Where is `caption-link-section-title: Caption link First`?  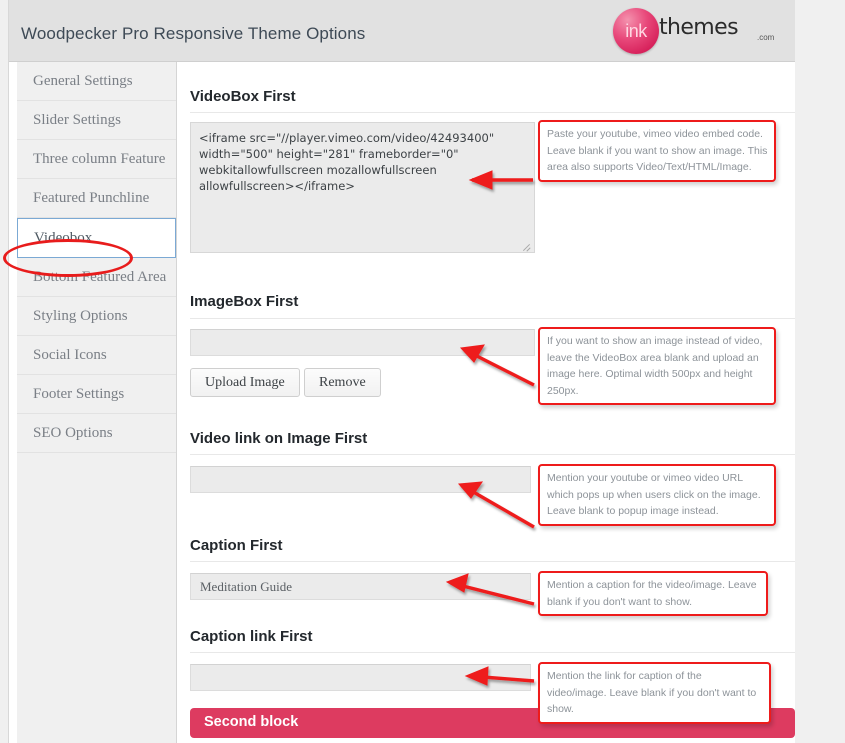
caption-link-section-title: Caption link First is located at coordinates (251, 636).